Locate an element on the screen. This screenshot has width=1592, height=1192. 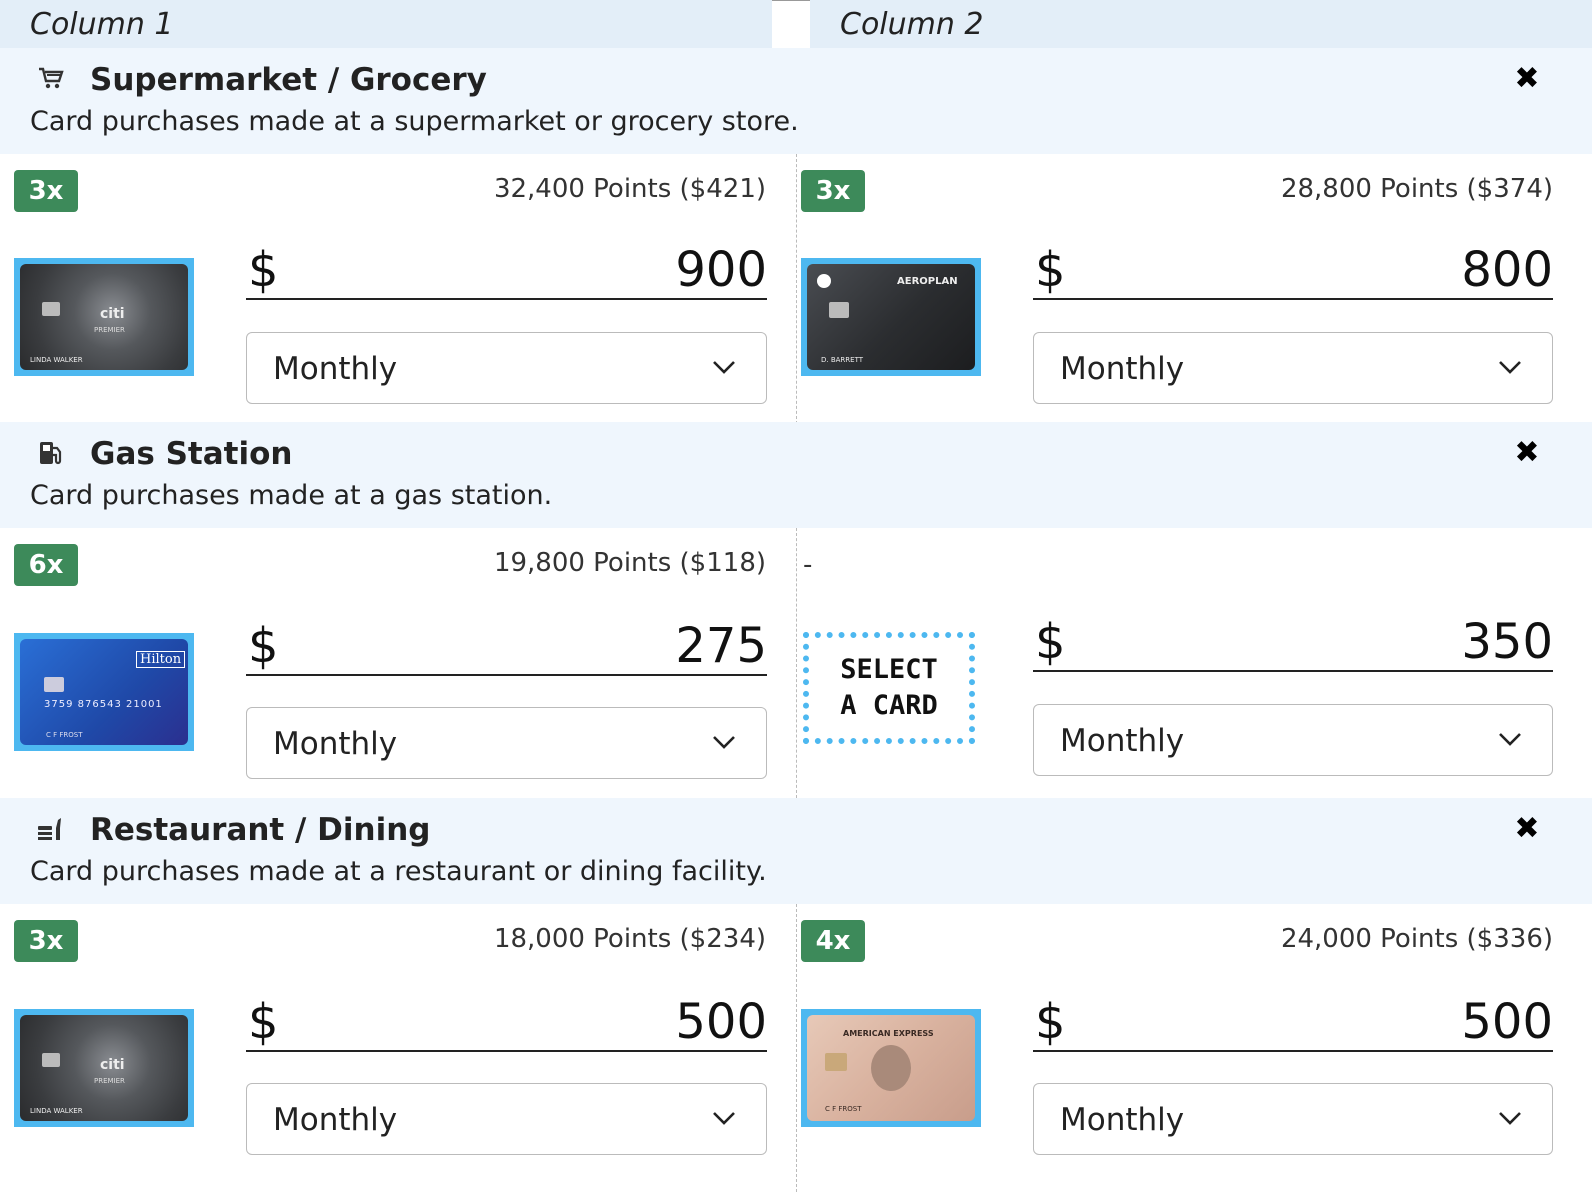
column-1-header: Column 1 is located at coordinates (386, 24).